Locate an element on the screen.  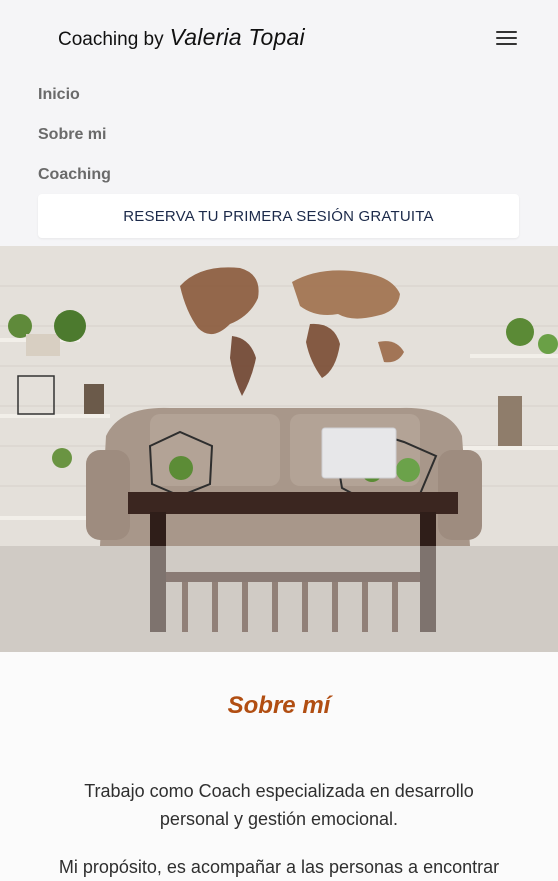
brand-name: Valeria Topai is located at coordinates (237, 37).